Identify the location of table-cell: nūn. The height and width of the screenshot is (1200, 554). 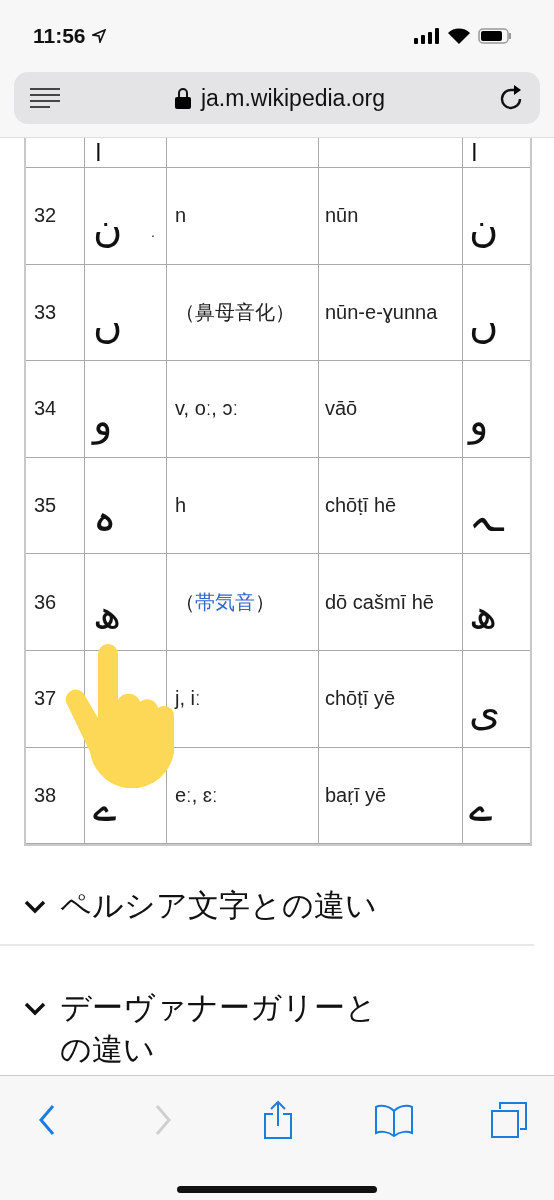
(391, 216).